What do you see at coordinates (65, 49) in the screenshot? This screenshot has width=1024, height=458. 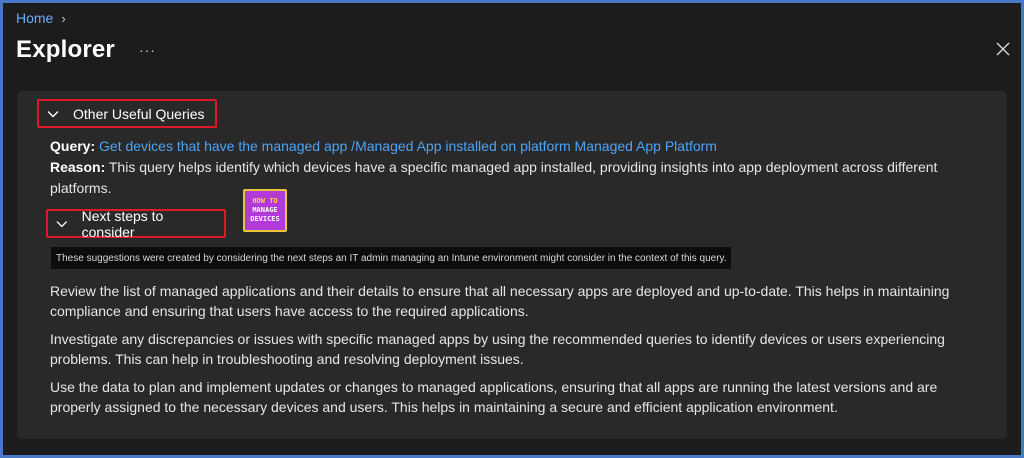 I see `page-title: Explorer` at bounding box center [65, 49].